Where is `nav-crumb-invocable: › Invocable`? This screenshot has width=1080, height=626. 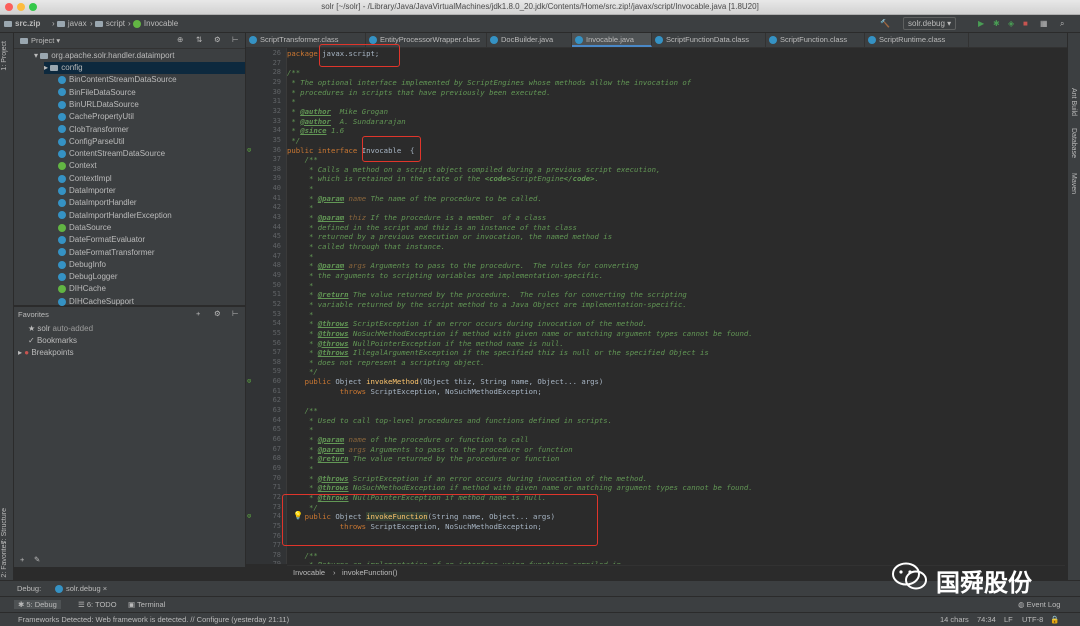 nav-crumb-invocable: › Invocable is located at coordinates (153, 23).